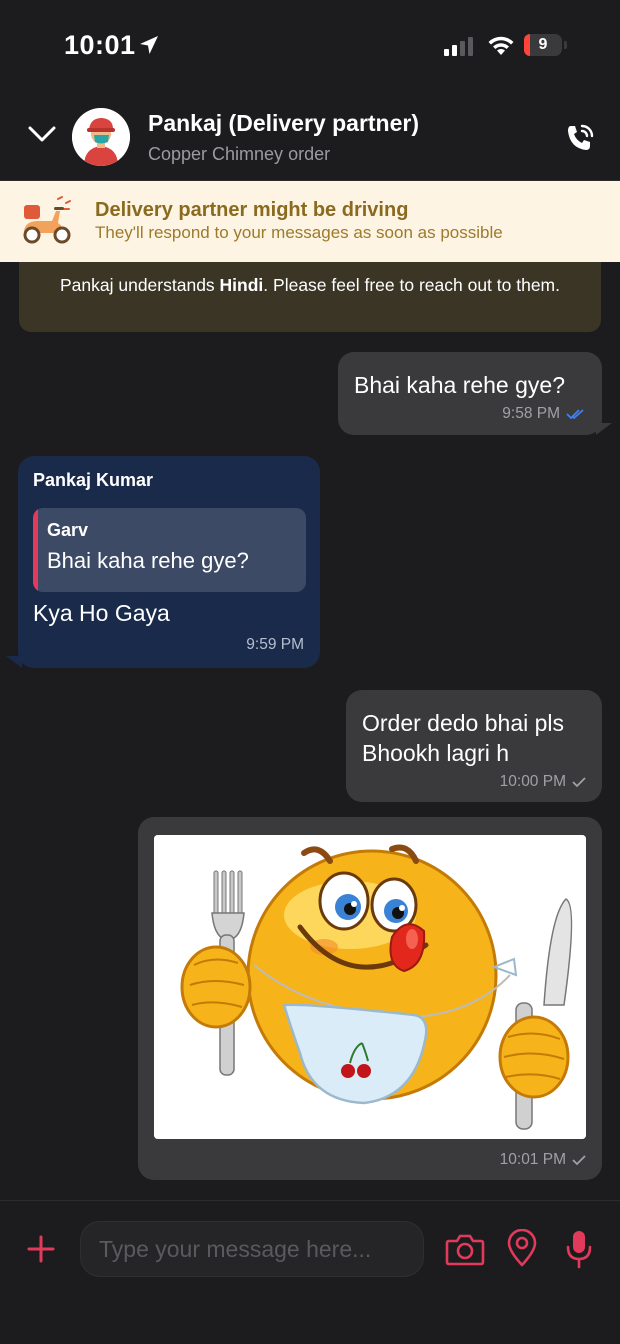  What do you see at coordinates (575, 414) in the screenshot?
I see `double-check-icon` at bounding box center [575, 414].